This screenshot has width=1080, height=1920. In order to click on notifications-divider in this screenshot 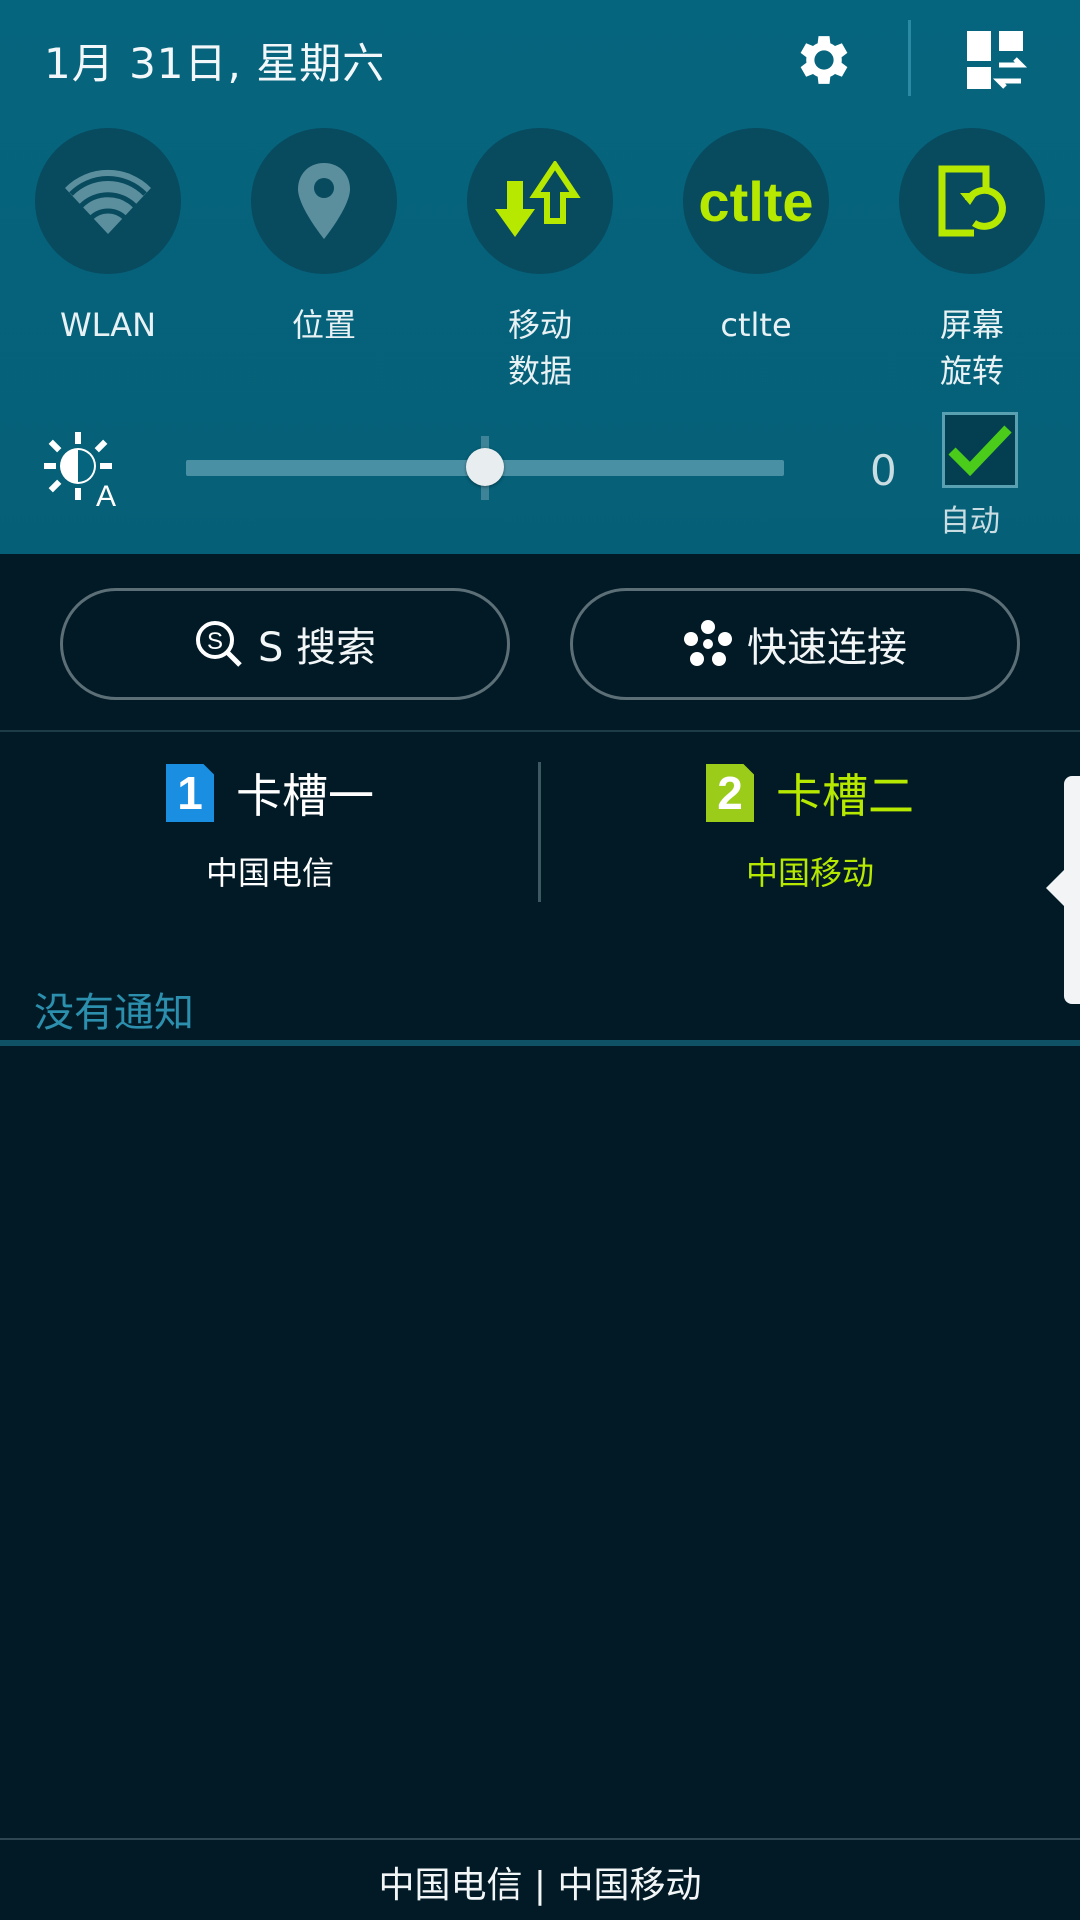, I will do `click(540, 1043)`.